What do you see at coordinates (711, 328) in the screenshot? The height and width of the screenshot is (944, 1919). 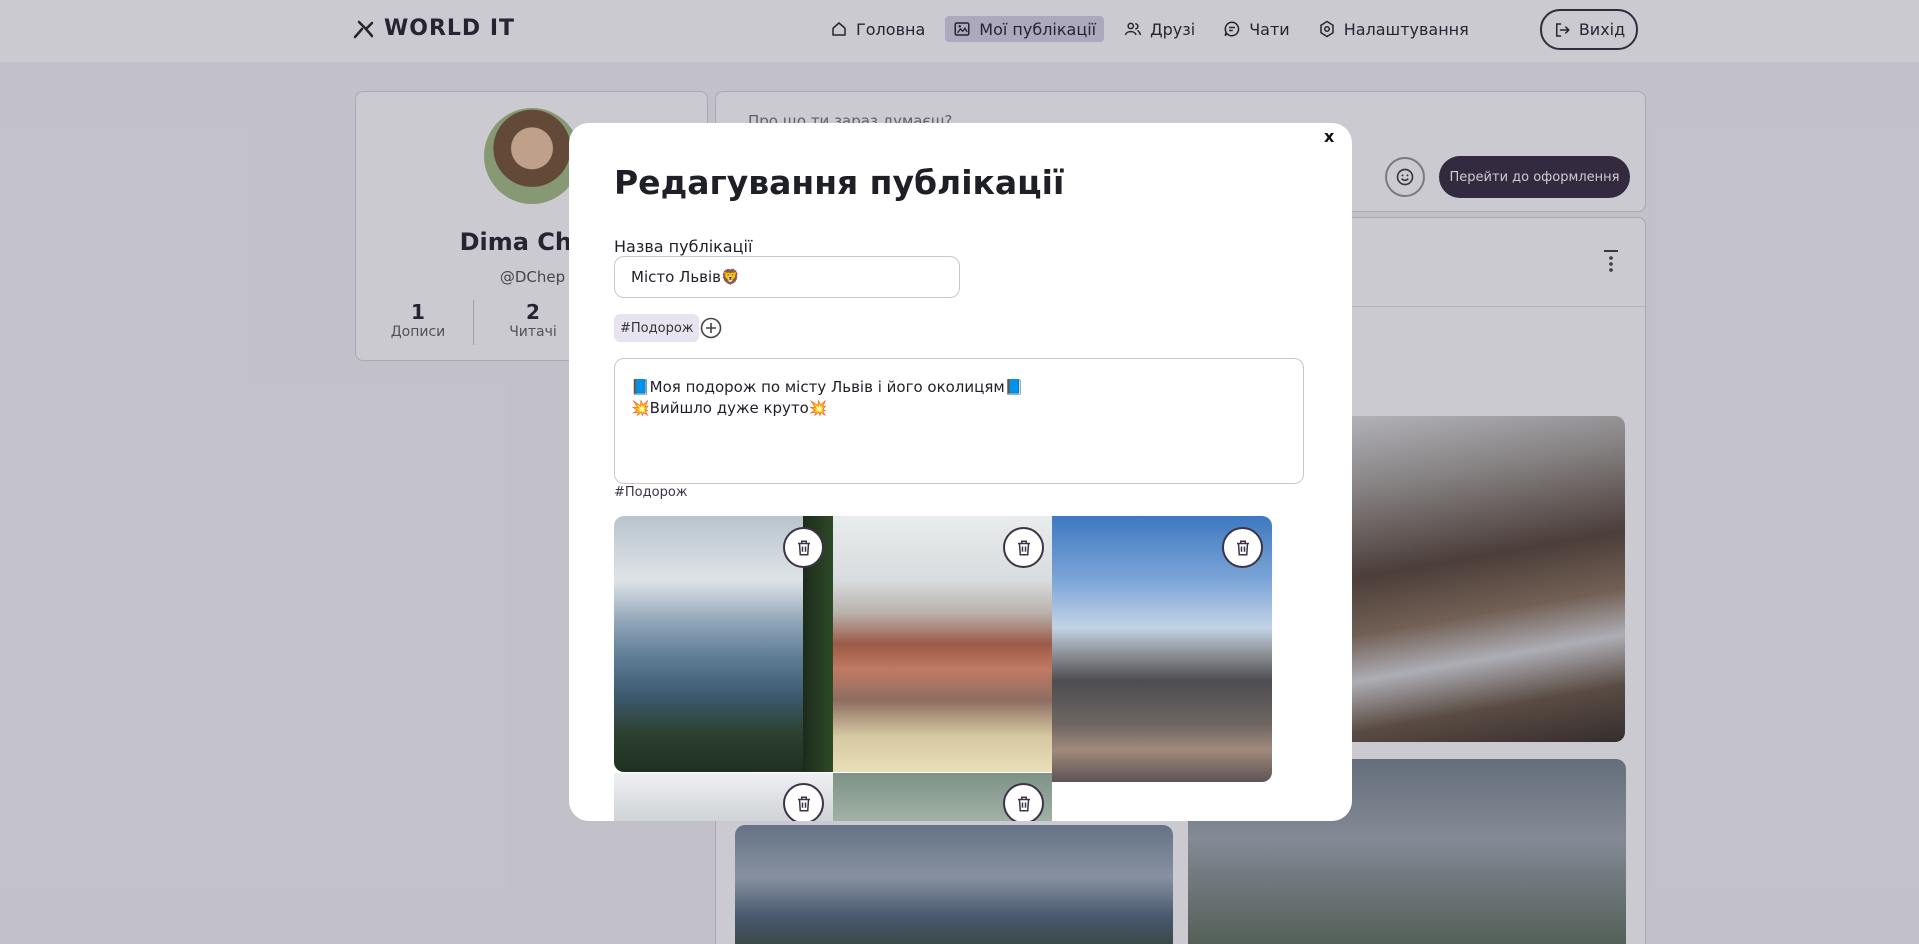 I see `add-tag-icon` at bounding box center [711, 328].